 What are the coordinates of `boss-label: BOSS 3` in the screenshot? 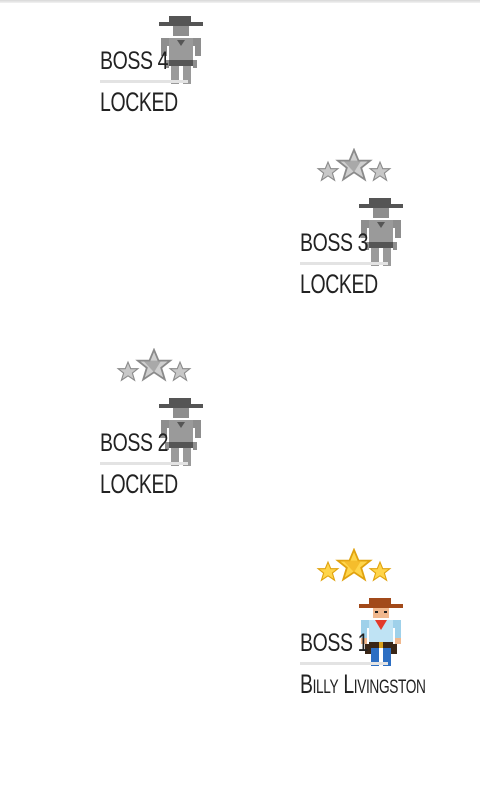 It's located at (334, 243).